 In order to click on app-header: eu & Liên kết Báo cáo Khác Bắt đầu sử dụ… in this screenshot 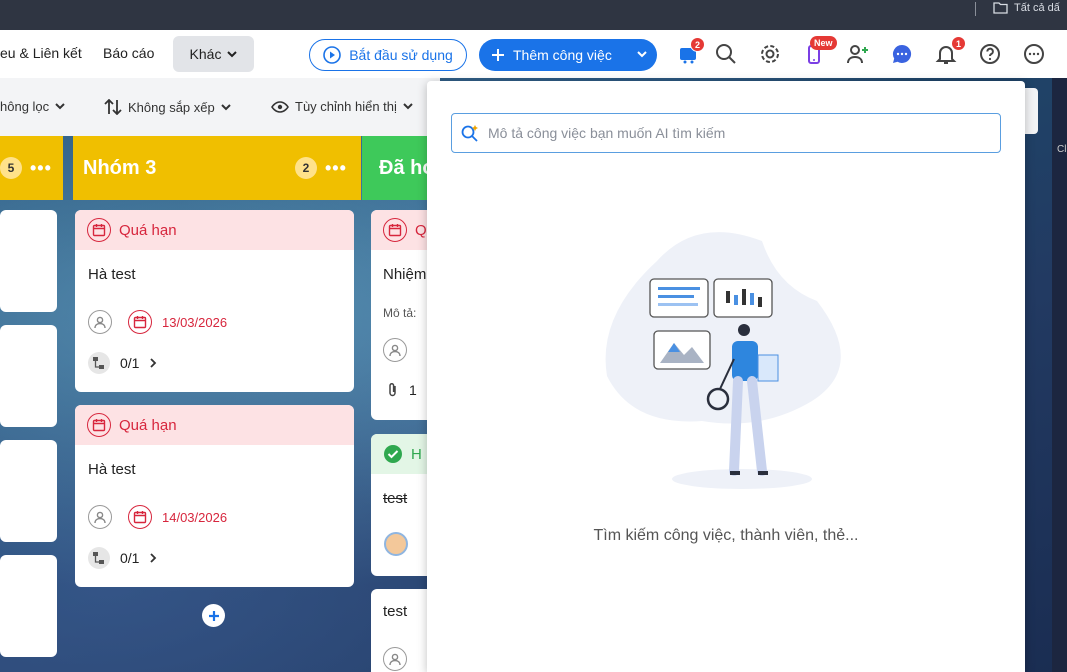, I will do `click(533, 54)`.